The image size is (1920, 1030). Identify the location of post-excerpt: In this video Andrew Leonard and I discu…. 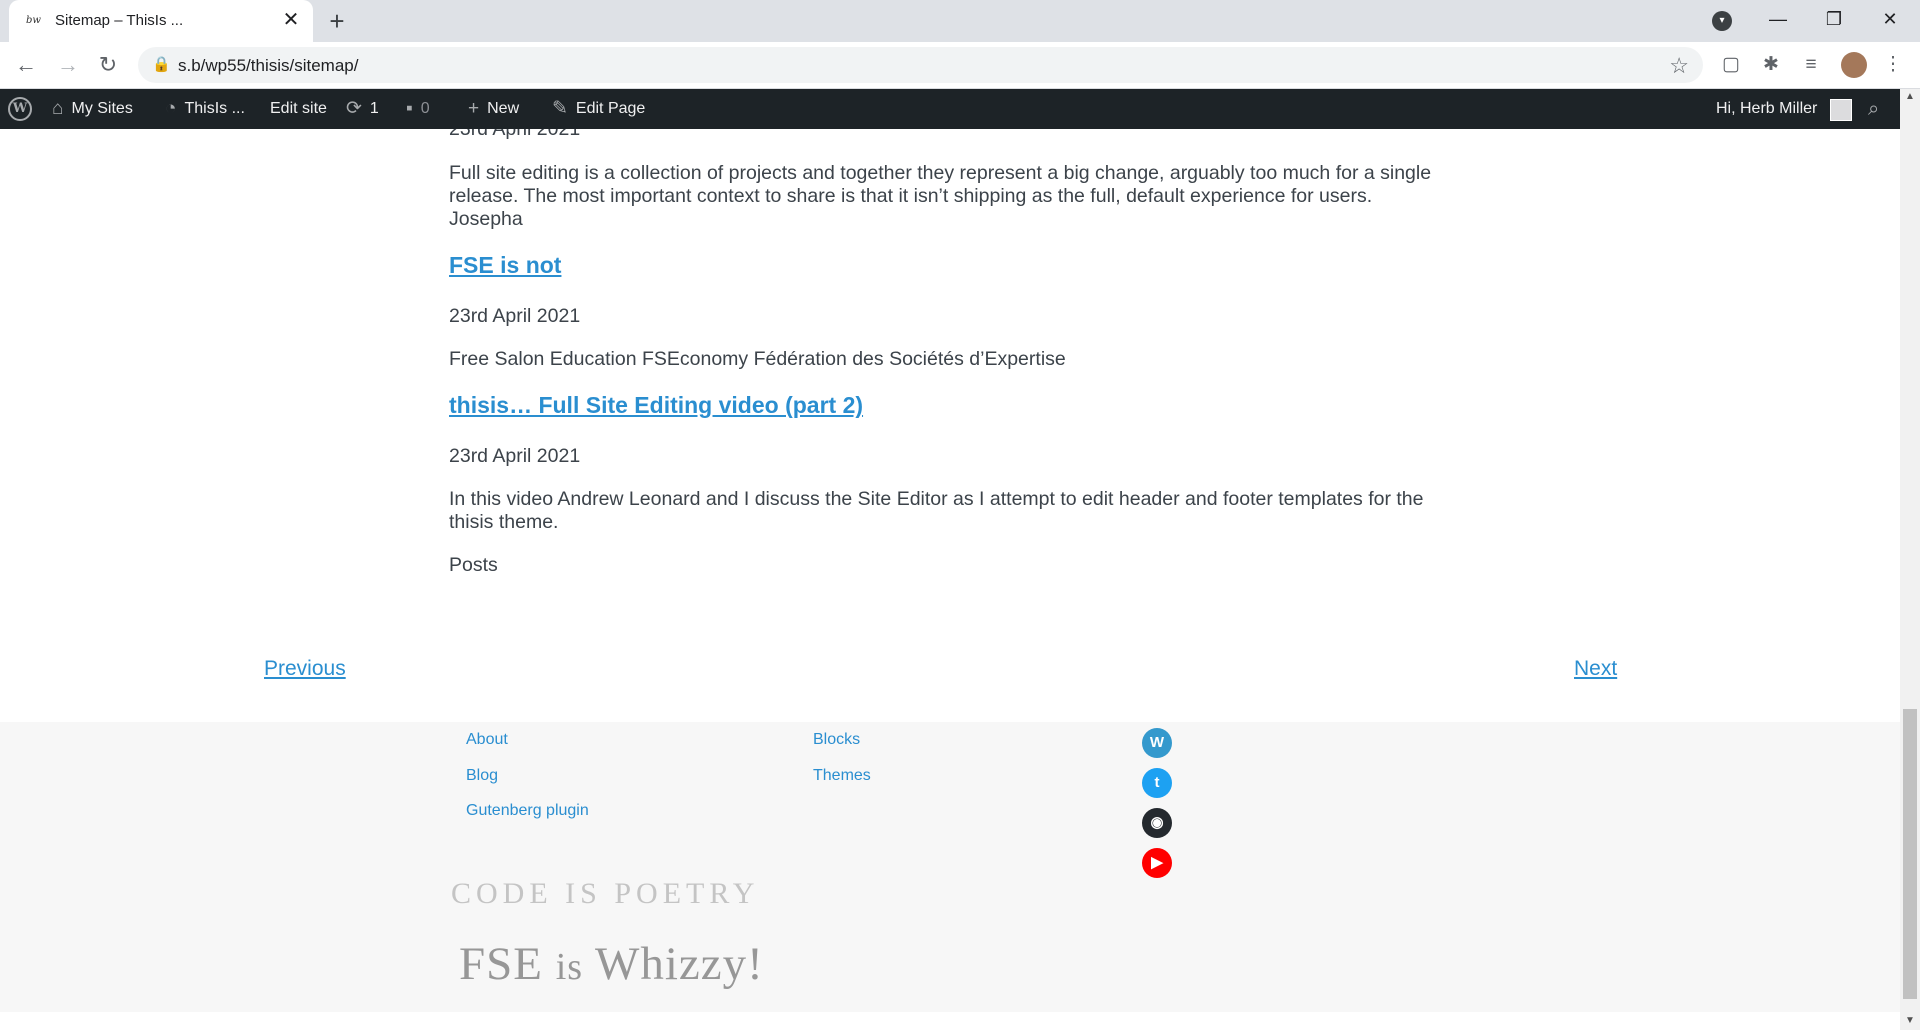
(936, 510).